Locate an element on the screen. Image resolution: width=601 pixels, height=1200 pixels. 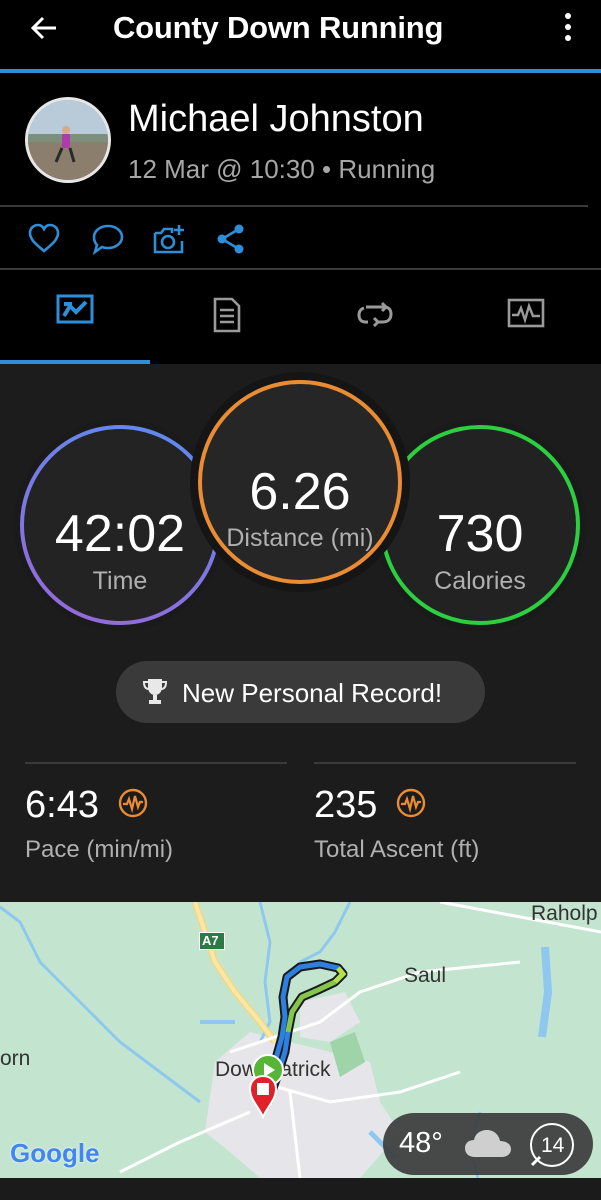
distance-circle: 6.26 Distance (mi) is located at coordinates (300, 482).